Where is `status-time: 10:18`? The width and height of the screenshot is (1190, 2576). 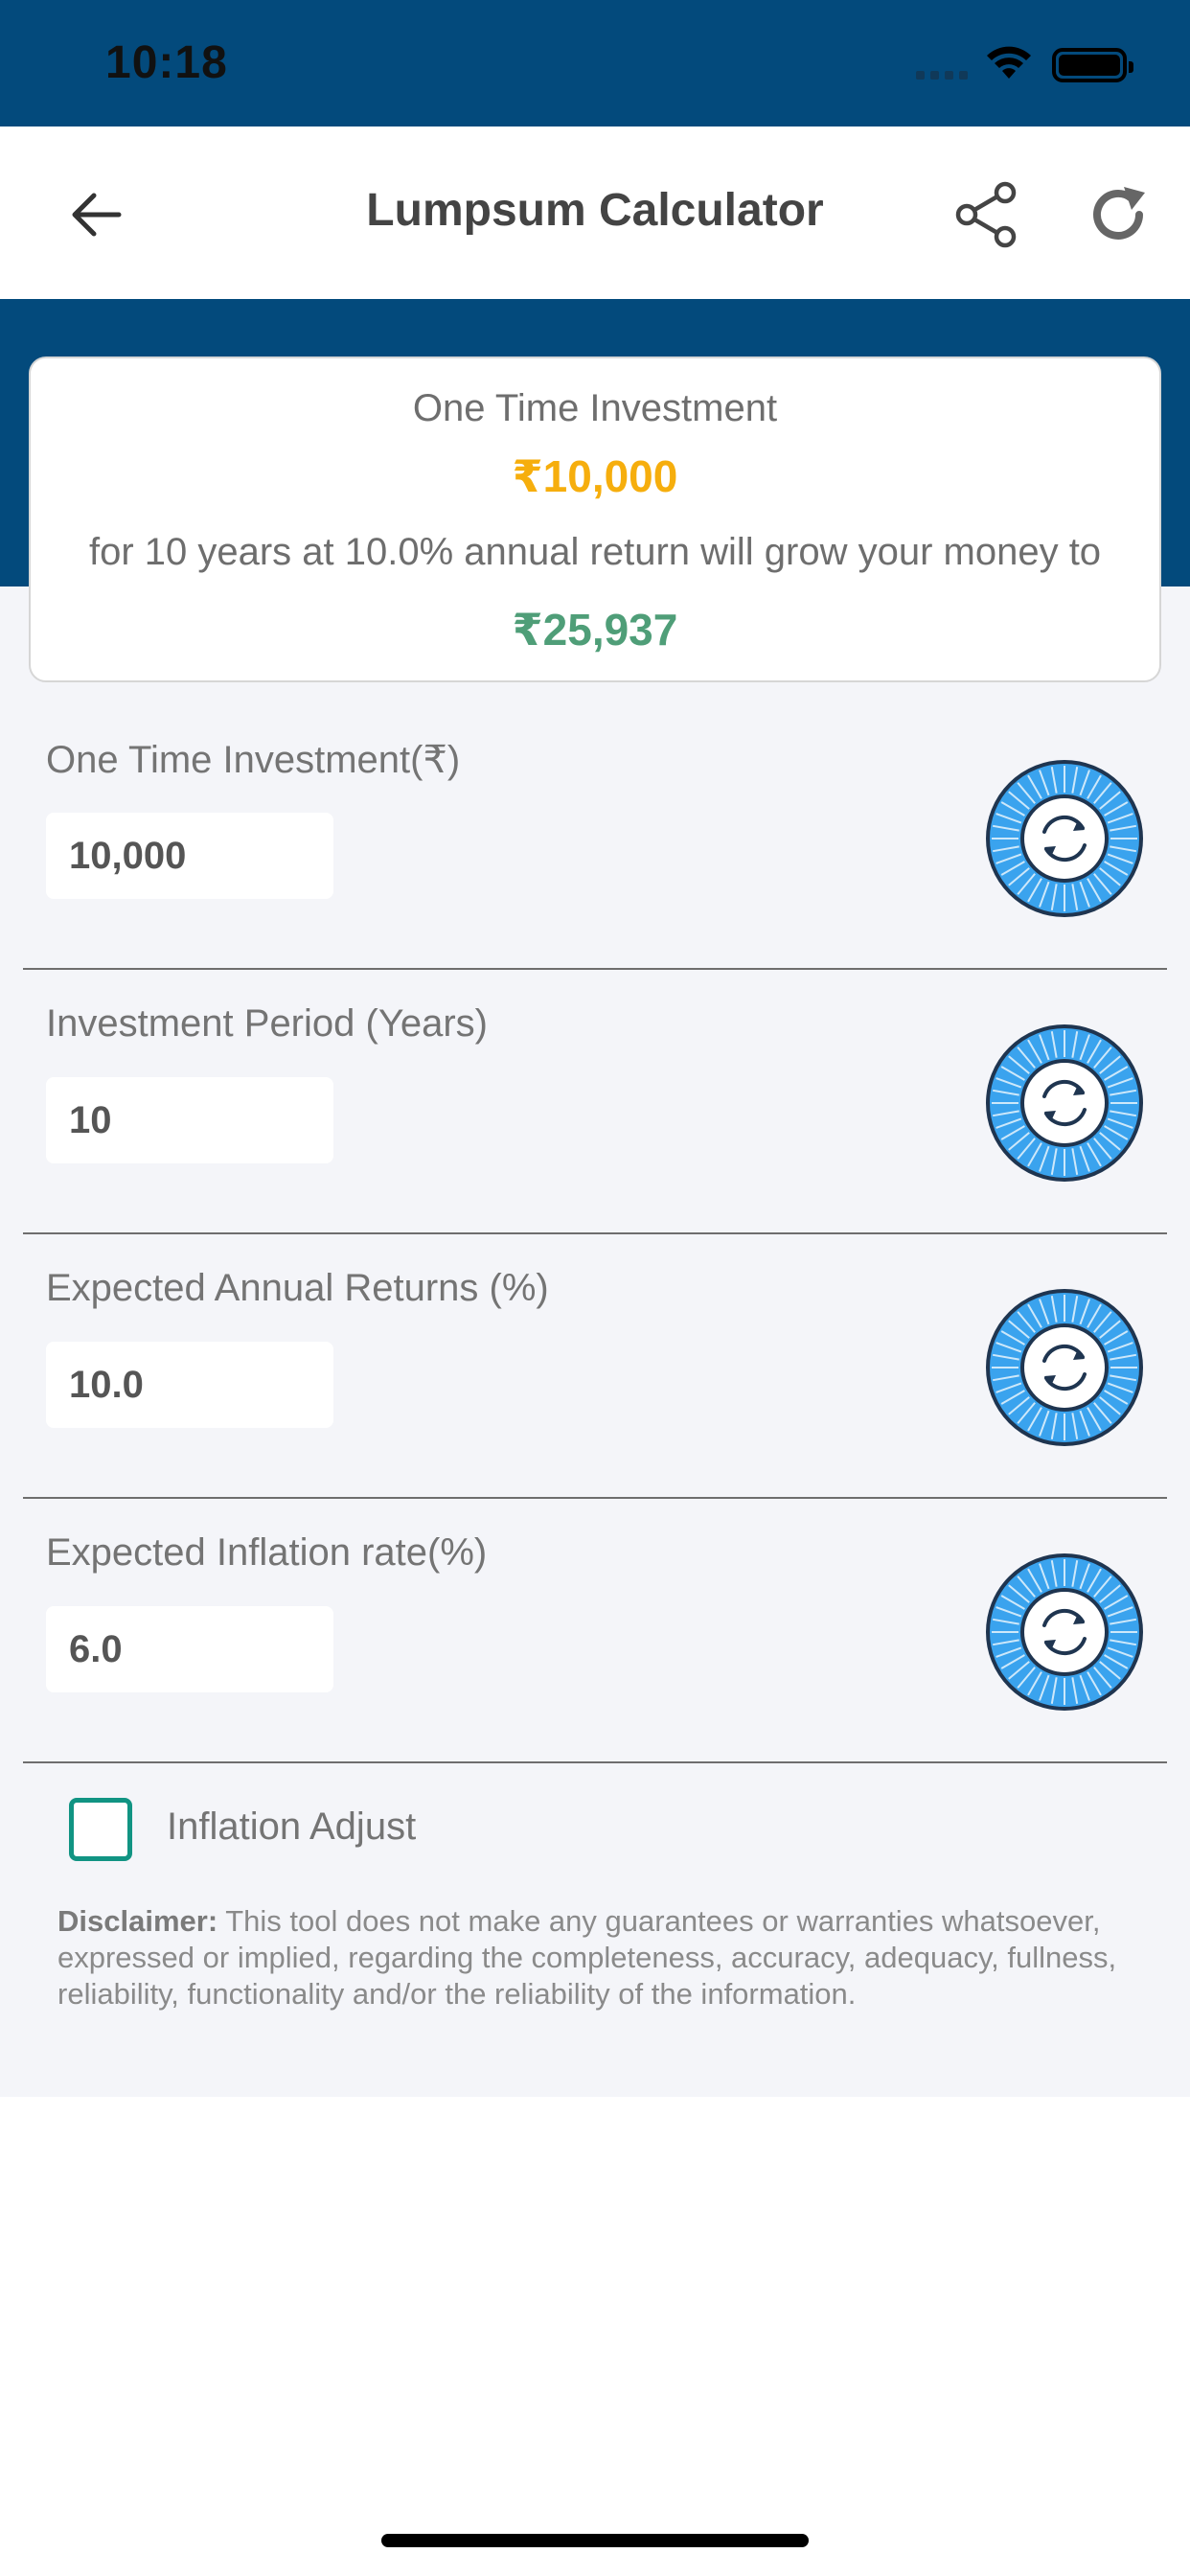
status-time: 10:18 is located at coordinates (167, 63).